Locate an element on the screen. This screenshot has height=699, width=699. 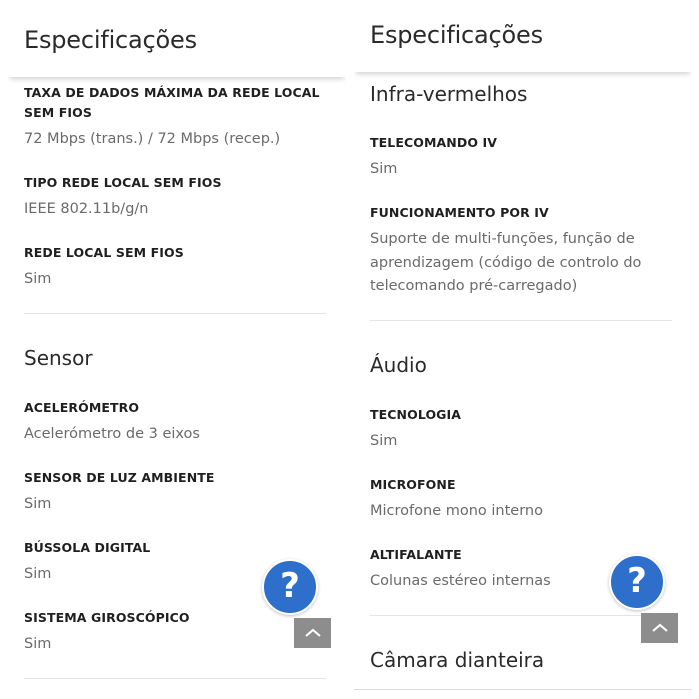
spec-value-light-sensor: Sim is located at coordinates (38, 504).